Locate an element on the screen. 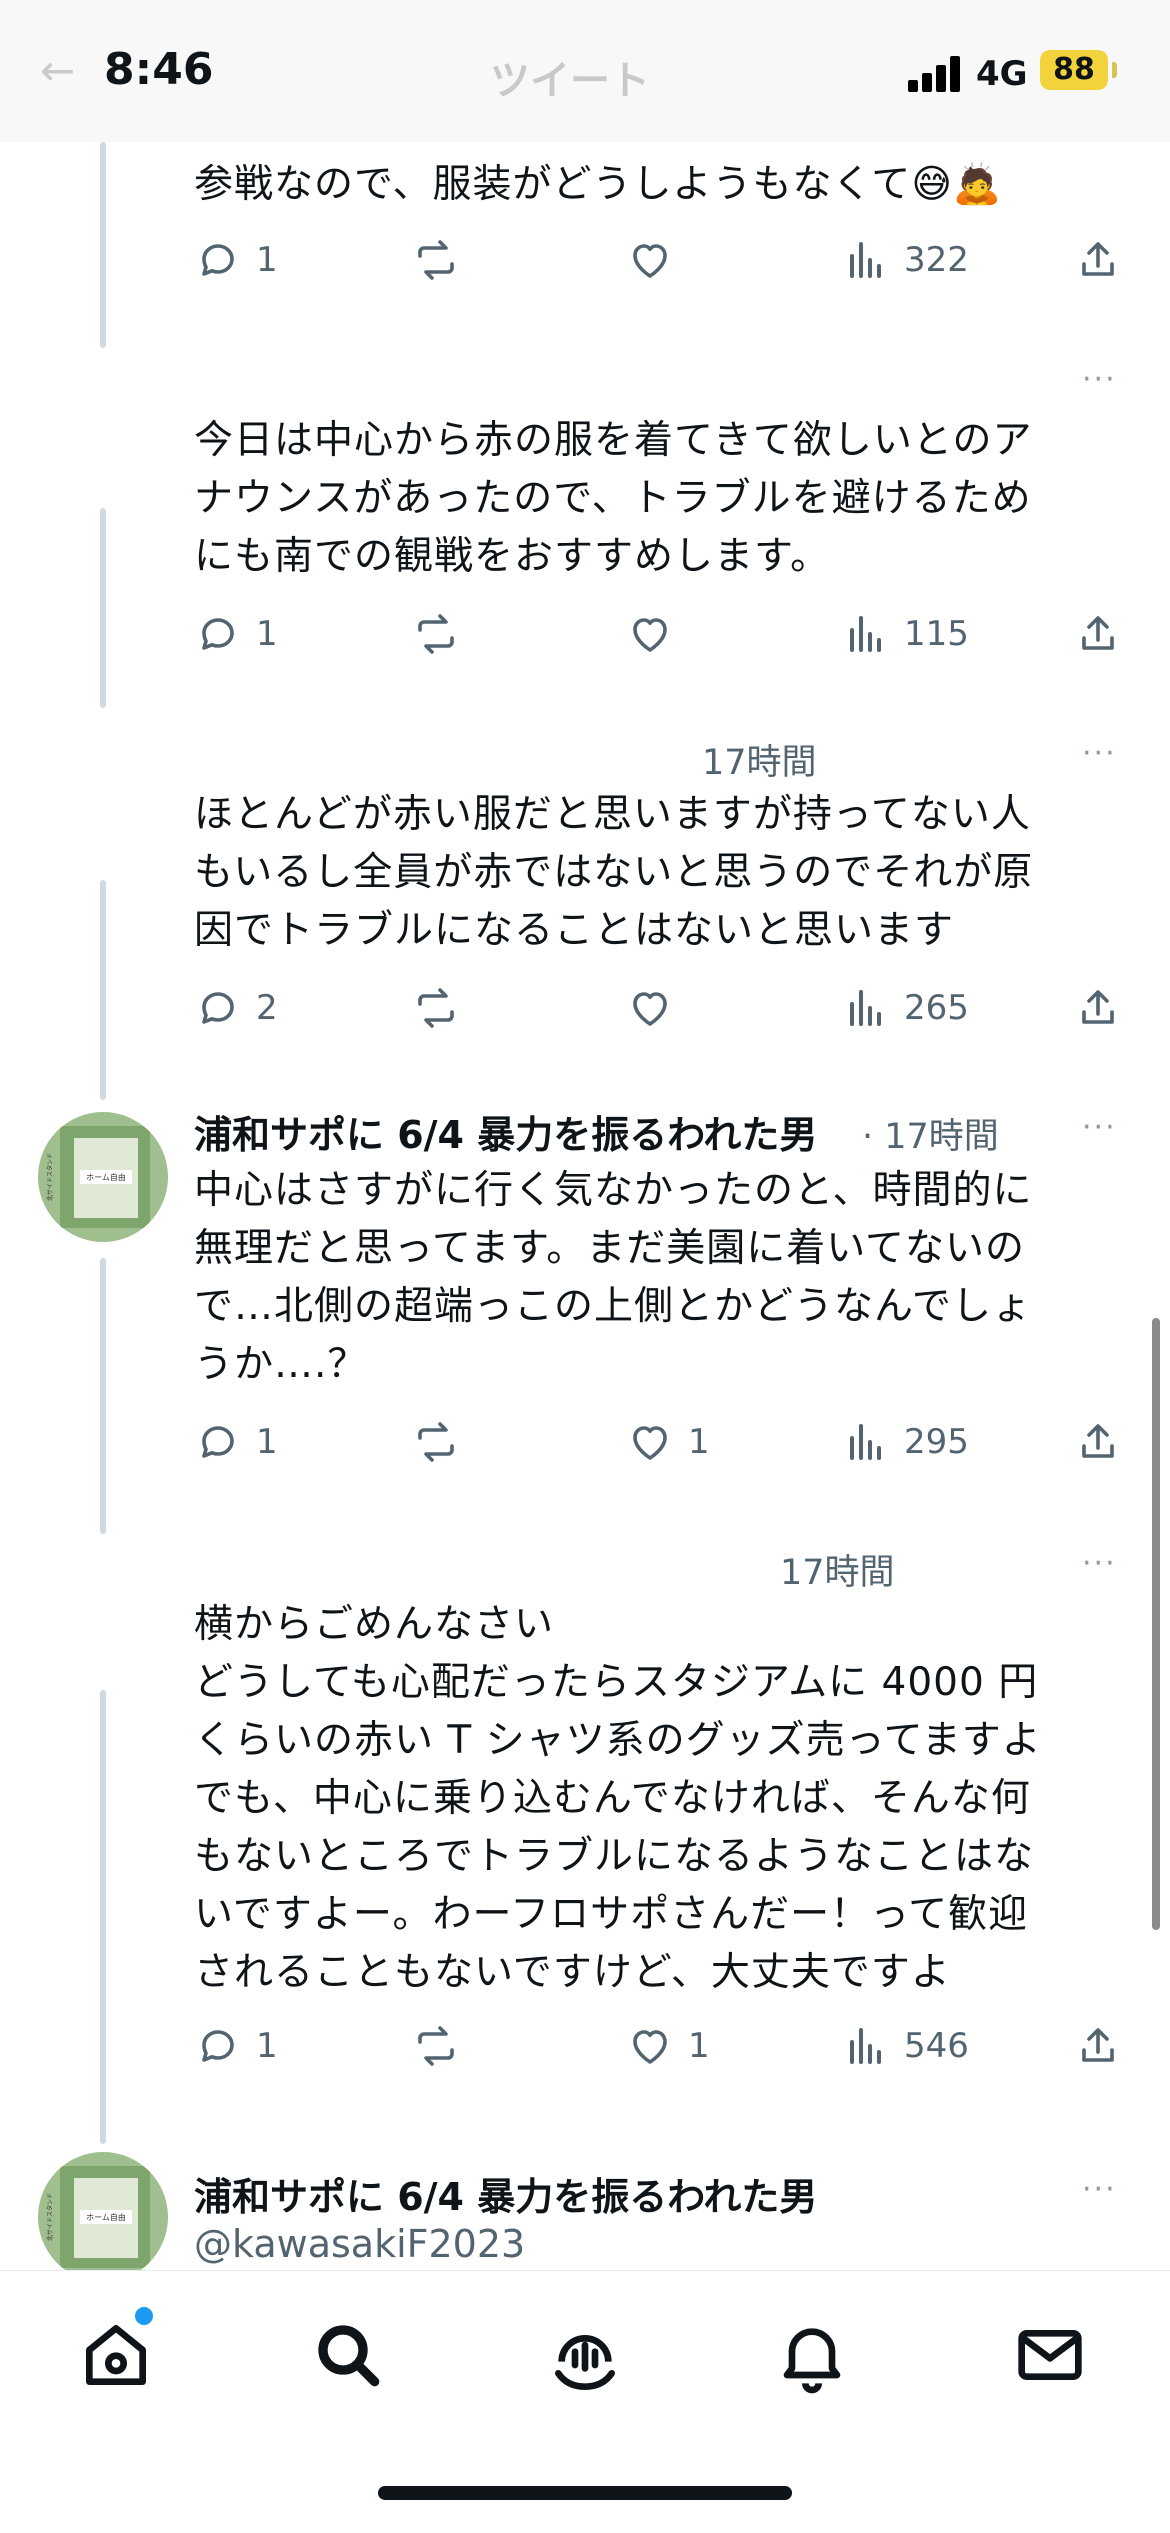 Image resolution: width=1170 pixels, height=2533 pixels. back-arrow-icon: ← is located at coordinates (57, 70).